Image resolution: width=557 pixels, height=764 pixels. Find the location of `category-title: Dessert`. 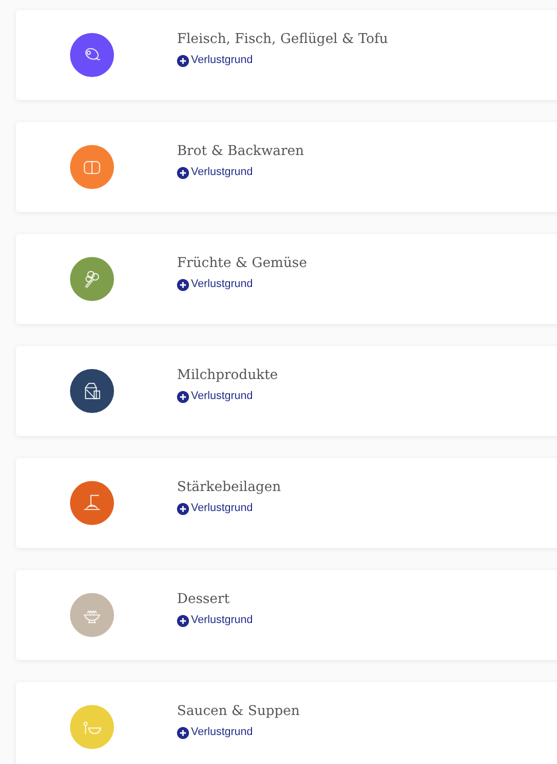

category-title: Dessert is located at coordinates (203, 599).